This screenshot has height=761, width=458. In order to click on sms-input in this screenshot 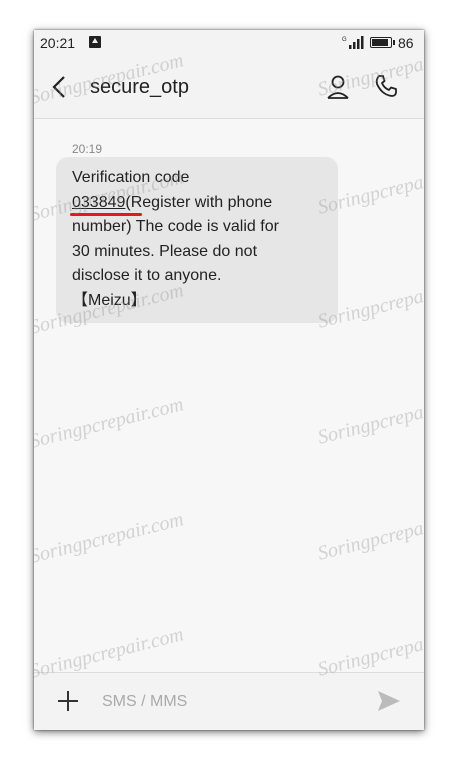, I will do `click(232, 702)`.